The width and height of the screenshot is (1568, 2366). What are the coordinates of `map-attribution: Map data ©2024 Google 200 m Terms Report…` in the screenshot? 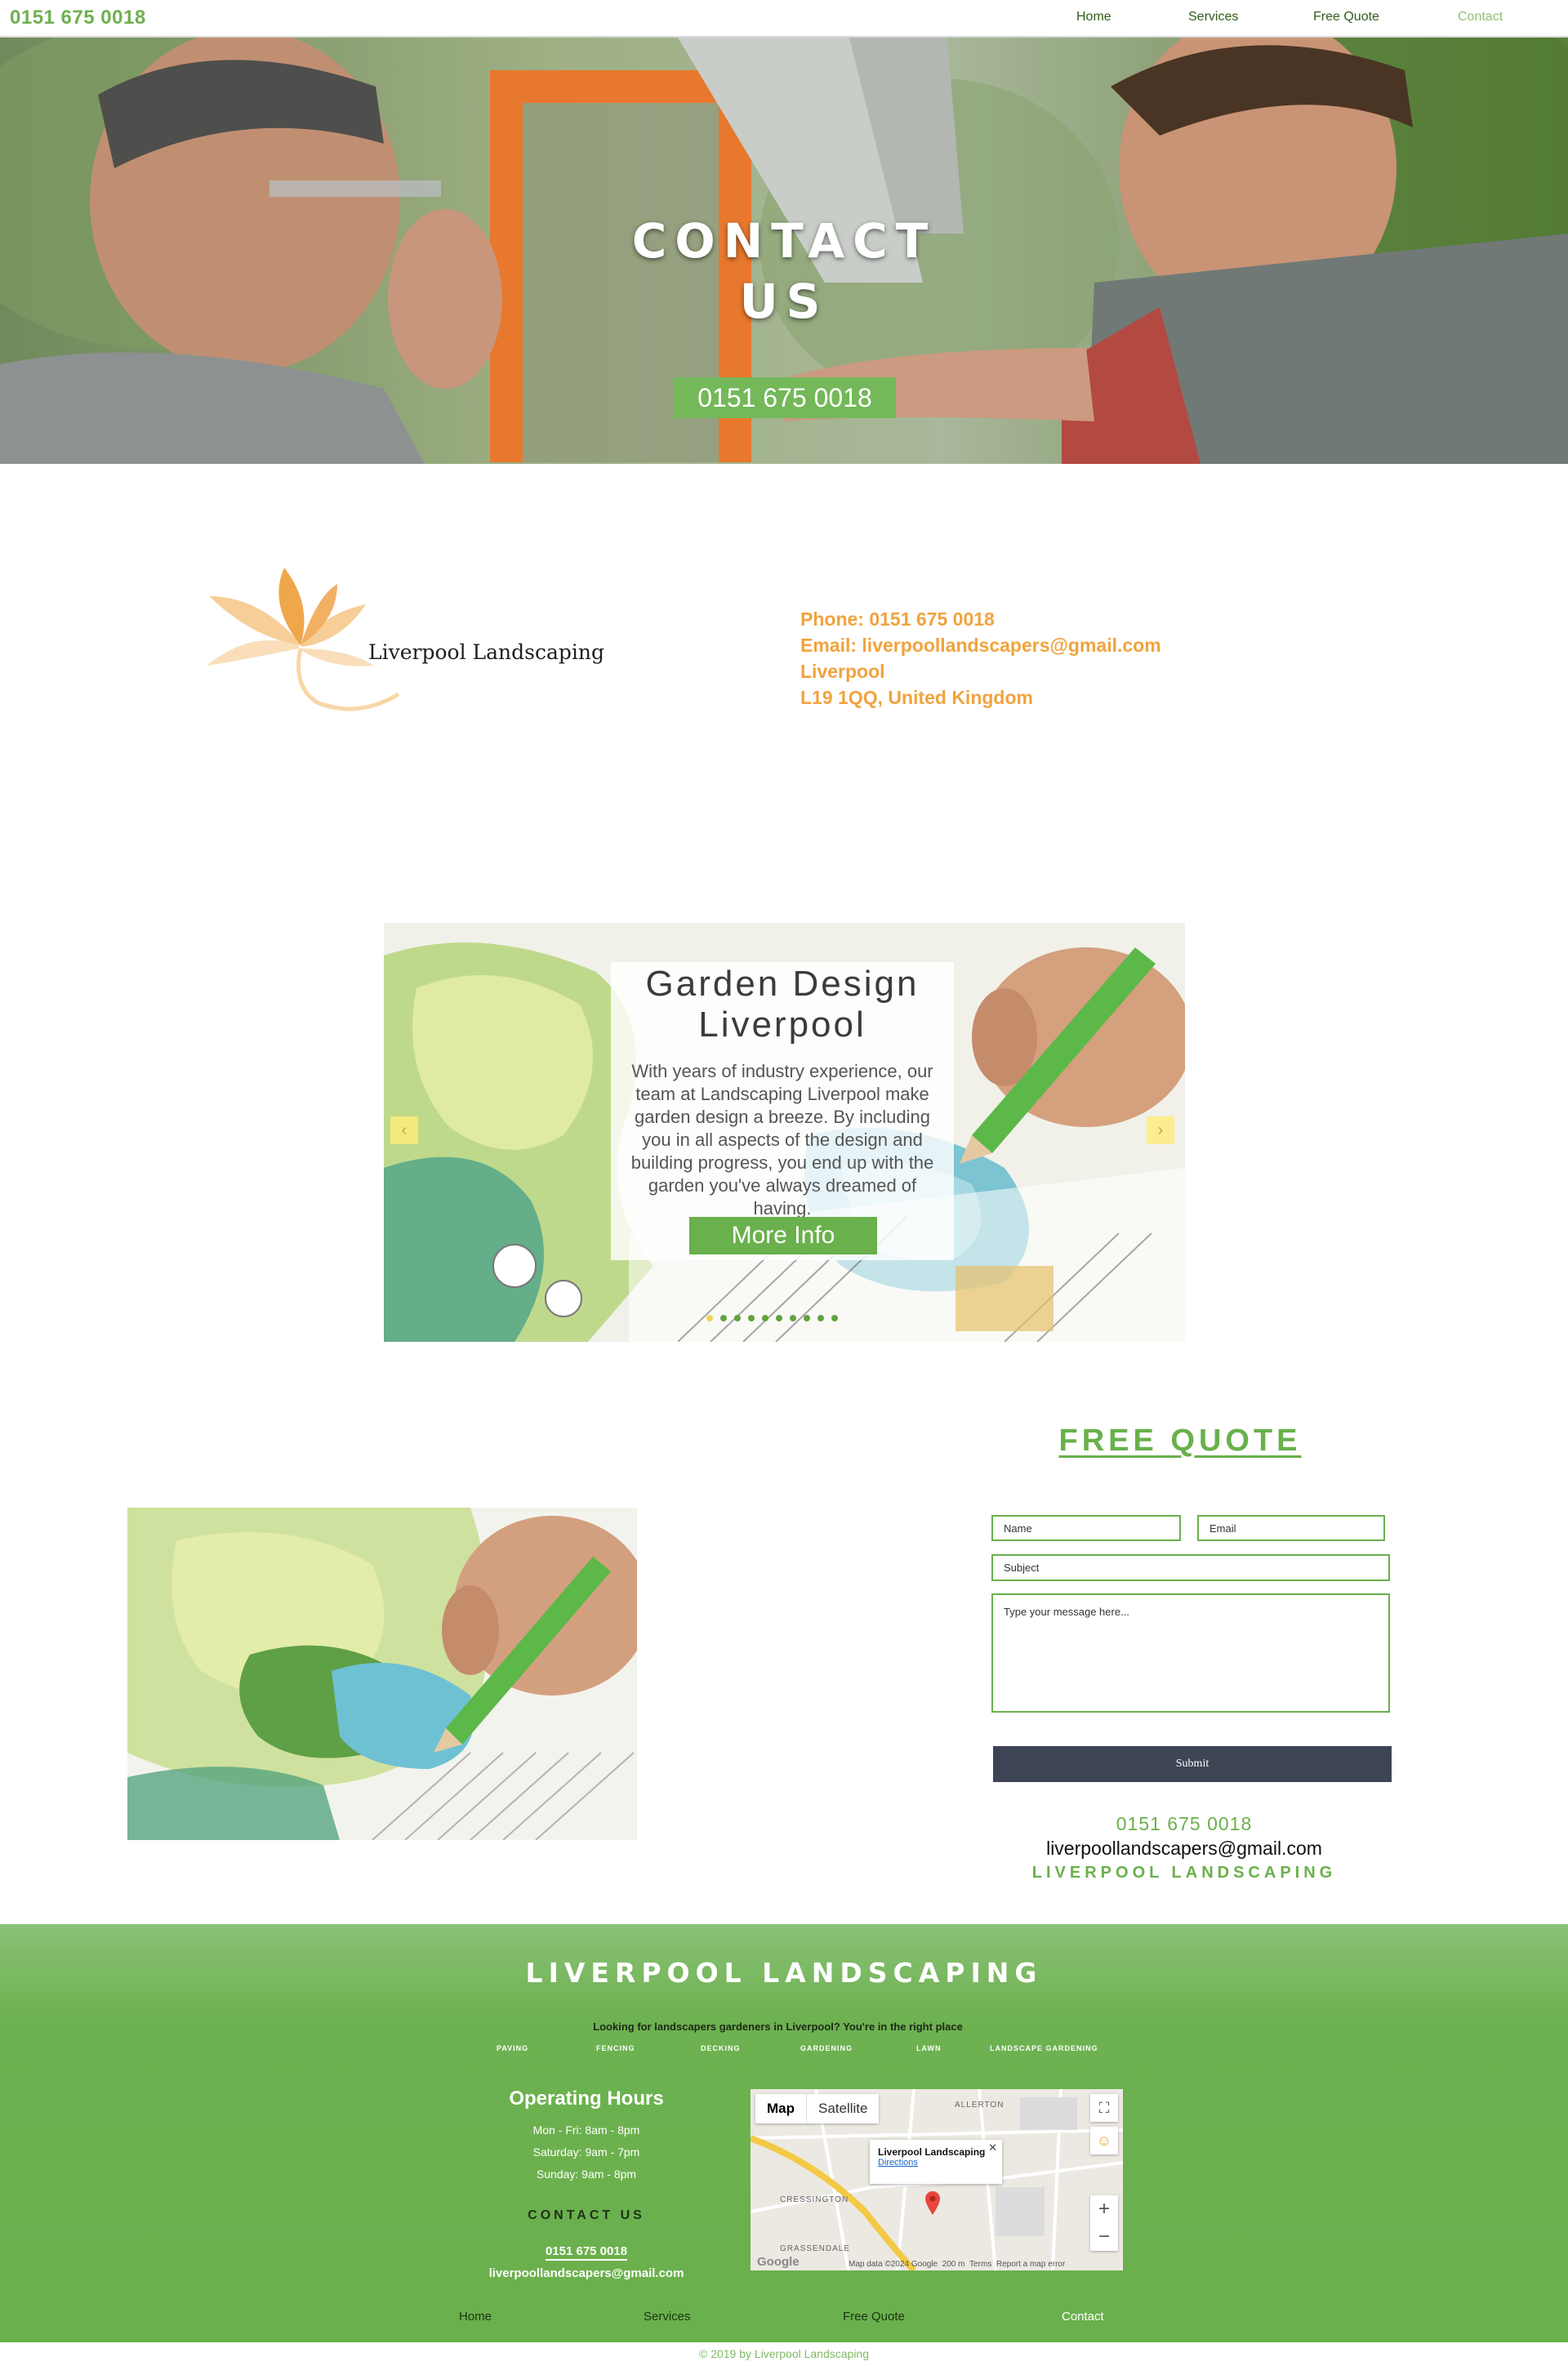 It's located at (957, 2264).